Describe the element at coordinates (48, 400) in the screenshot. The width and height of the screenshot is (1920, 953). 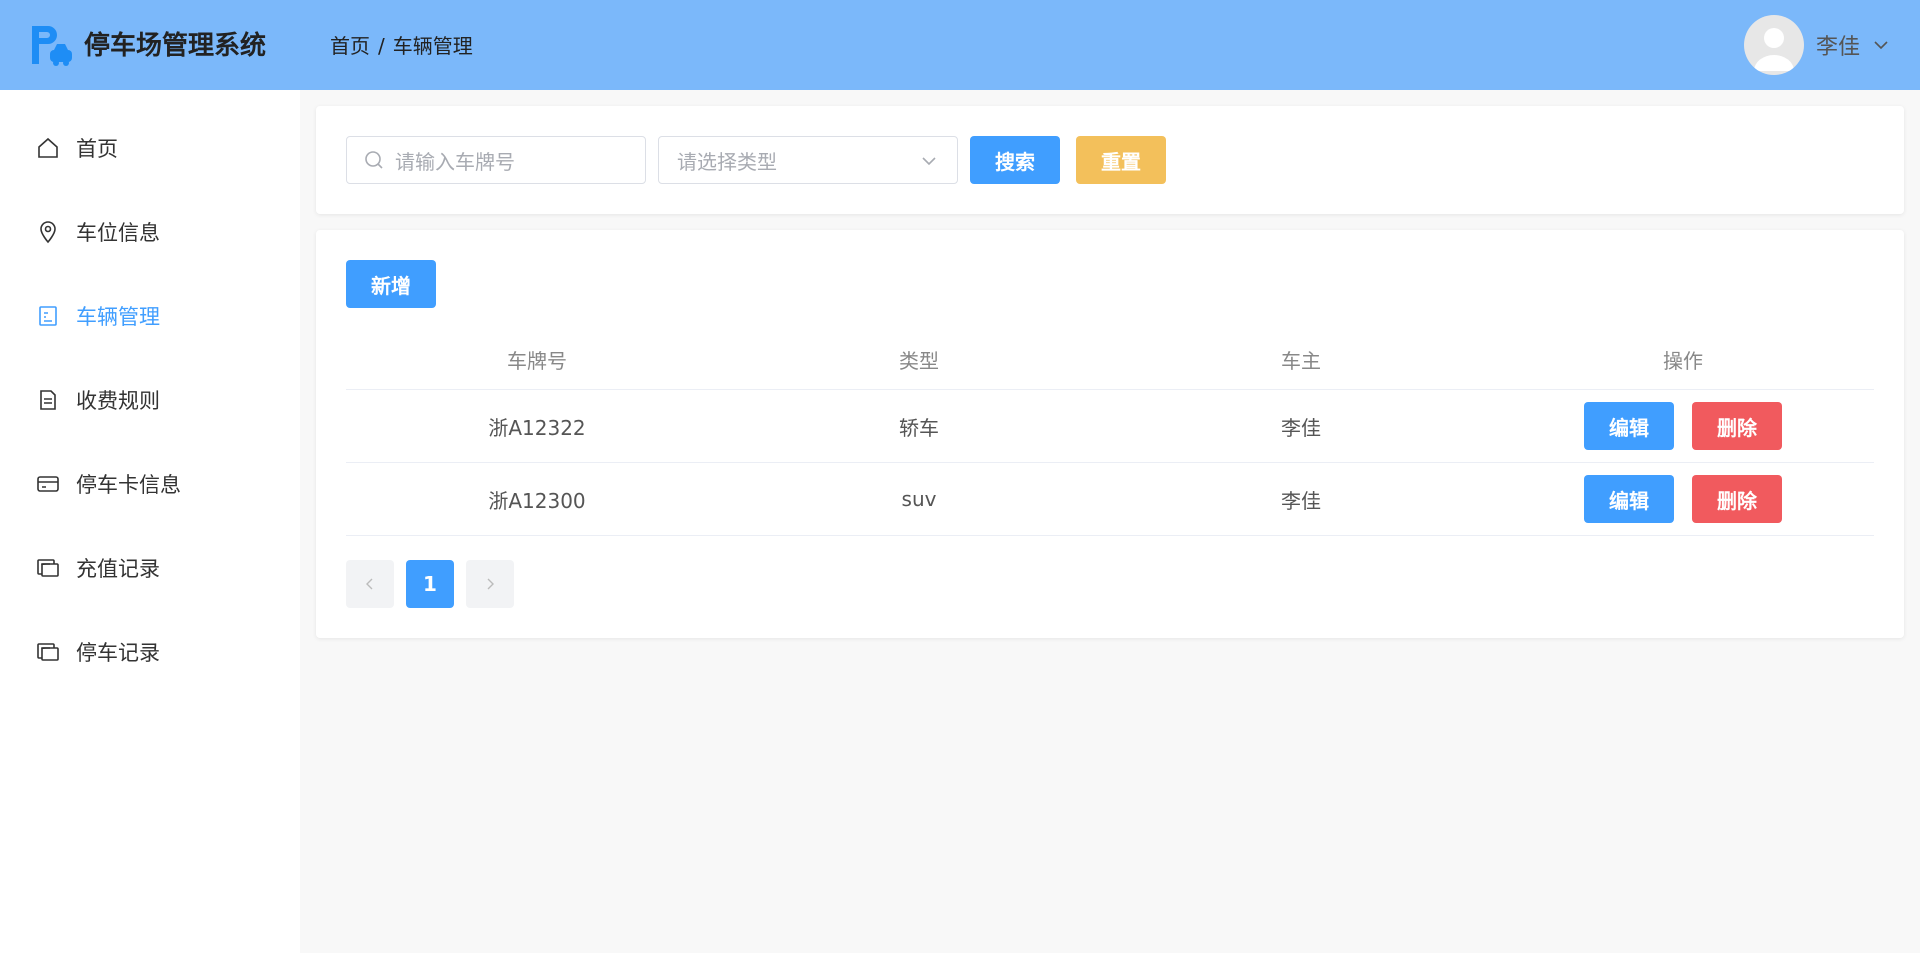
I see `document-list-icon` at that location.